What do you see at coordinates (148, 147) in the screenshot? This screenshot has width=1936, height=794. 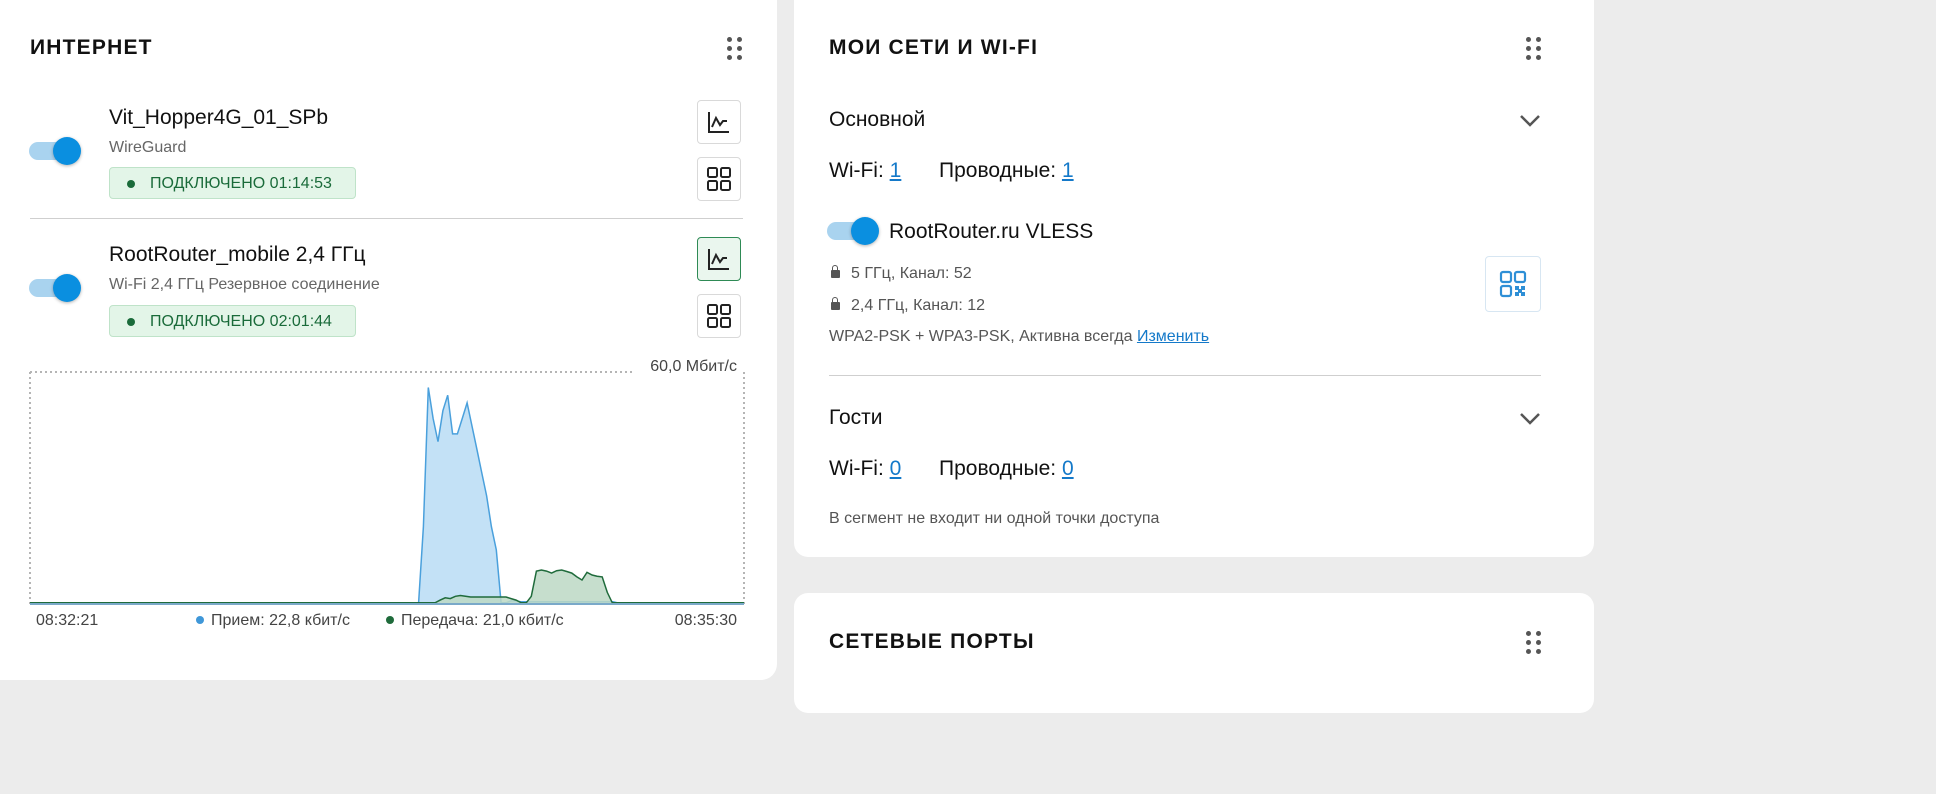 I see `connection-1-type: WireGuard` at bounding box center [148, 147].